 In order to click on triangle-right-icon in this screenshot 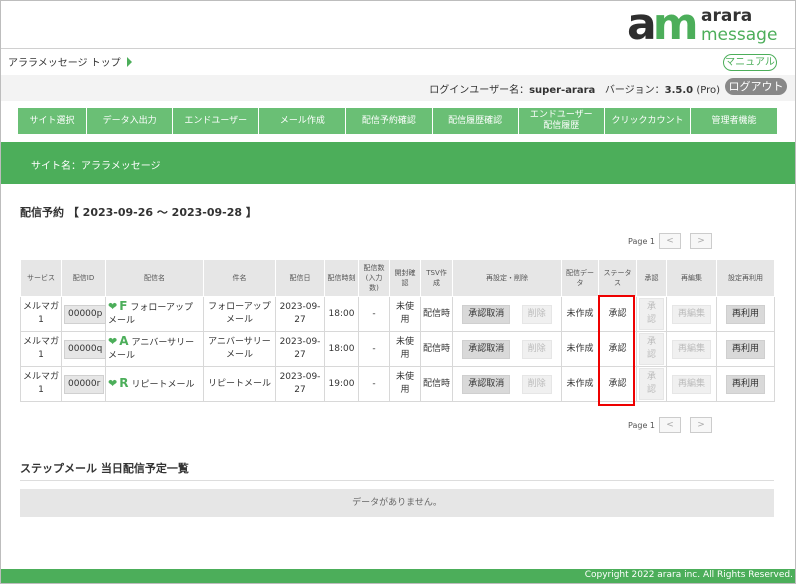, I will do `click(129, 62)`.